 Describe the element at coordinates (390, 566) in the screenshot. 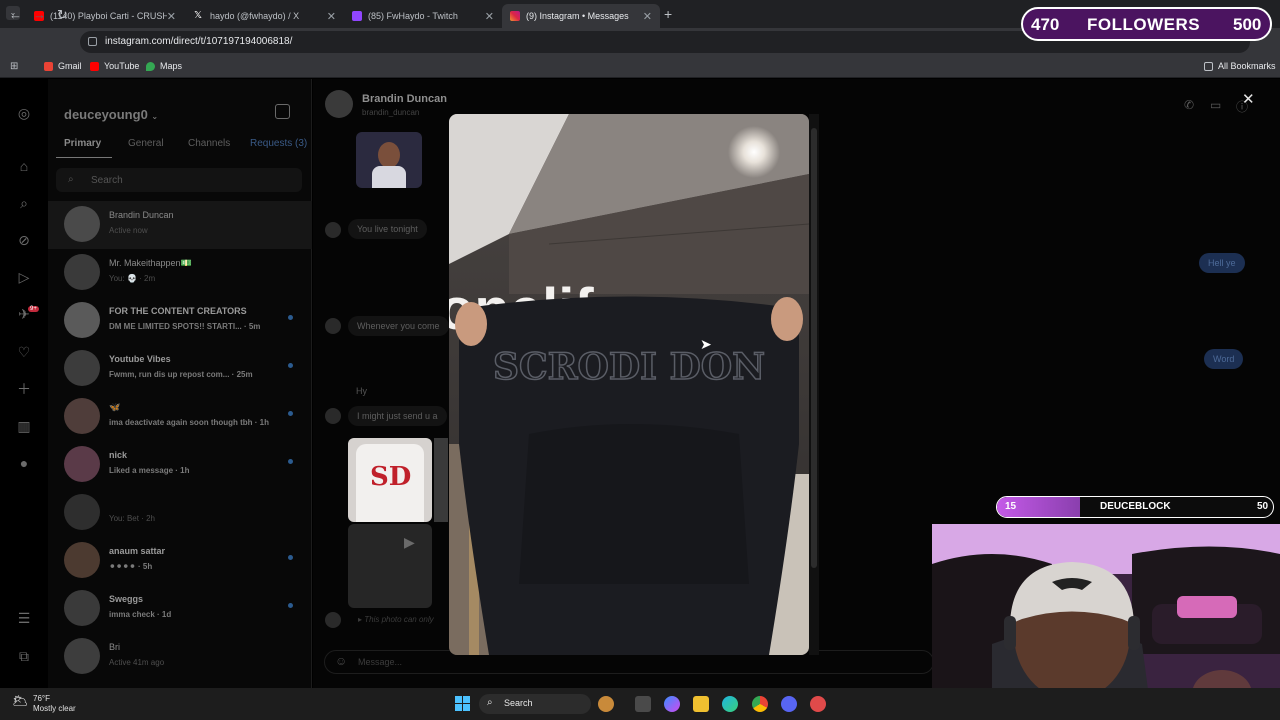

I see `shared-video-thumbnail: ▶` at that location.